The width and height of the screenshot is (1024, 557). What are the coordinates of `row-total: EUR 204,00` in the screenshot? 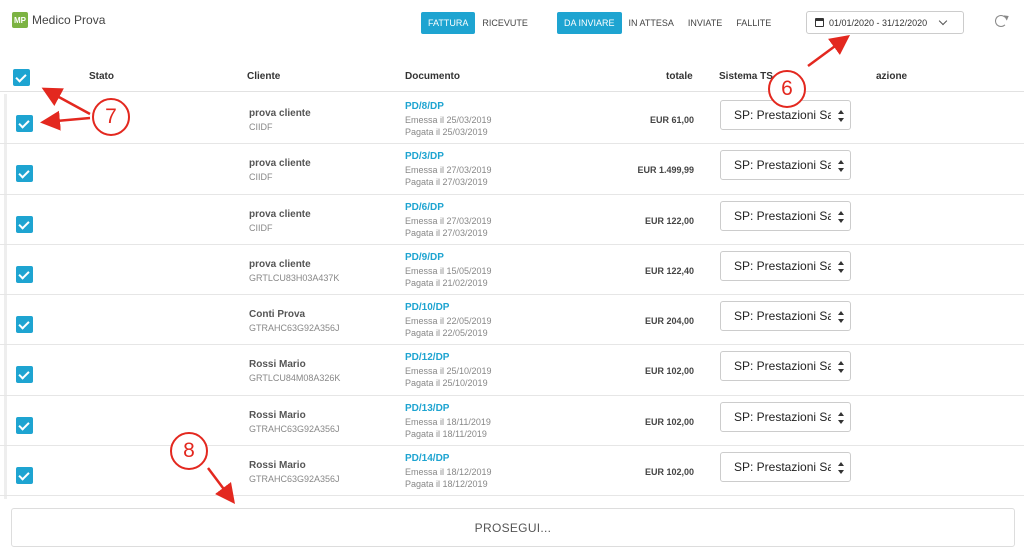 It's located at (669, 321).